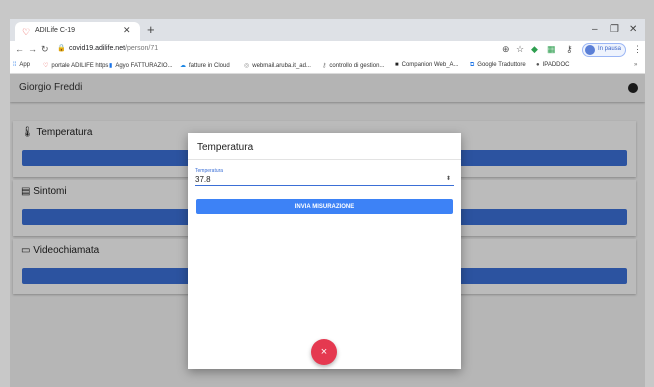 The image size is (654, 387). What do you see at coordinates (55, 30) in the screenshot?
I see `tab-title: ADILife C-19` at bounding box center [55, 30].